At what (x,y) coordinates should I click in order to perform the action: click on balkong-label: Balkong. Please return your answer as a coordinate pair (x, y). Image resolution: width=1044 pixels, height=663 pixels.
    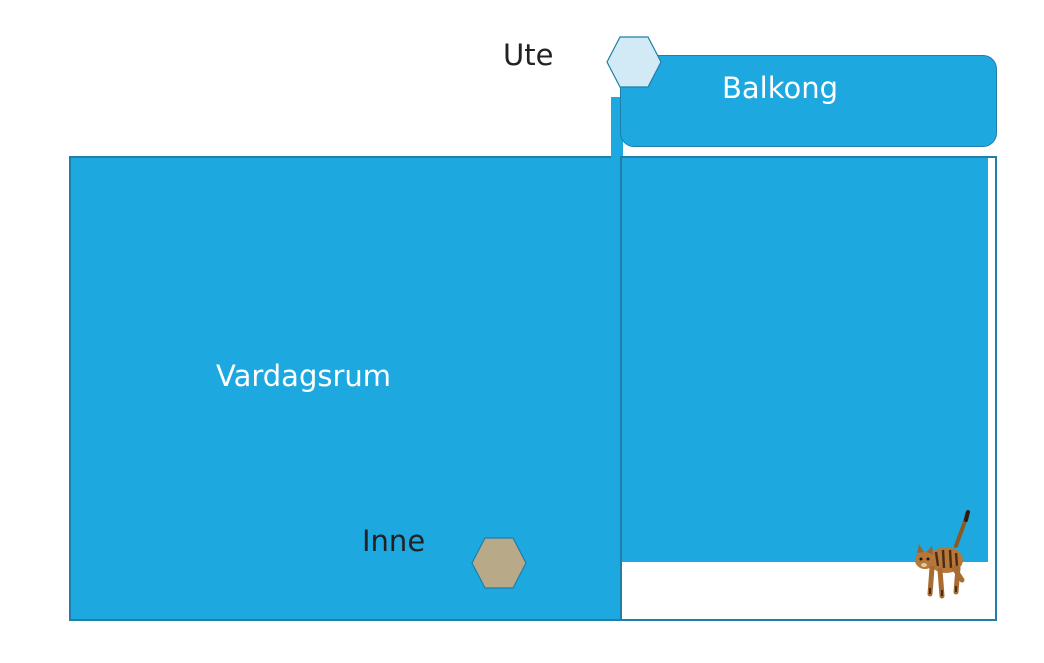
    Looking at the image, I should click on (780, 88).